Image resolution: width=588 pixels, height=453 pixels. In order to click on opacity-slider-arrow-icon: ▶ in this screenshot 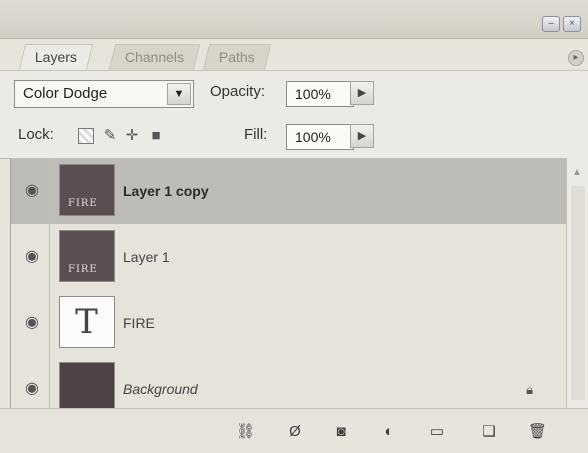, I will do `click(362, 93)`.